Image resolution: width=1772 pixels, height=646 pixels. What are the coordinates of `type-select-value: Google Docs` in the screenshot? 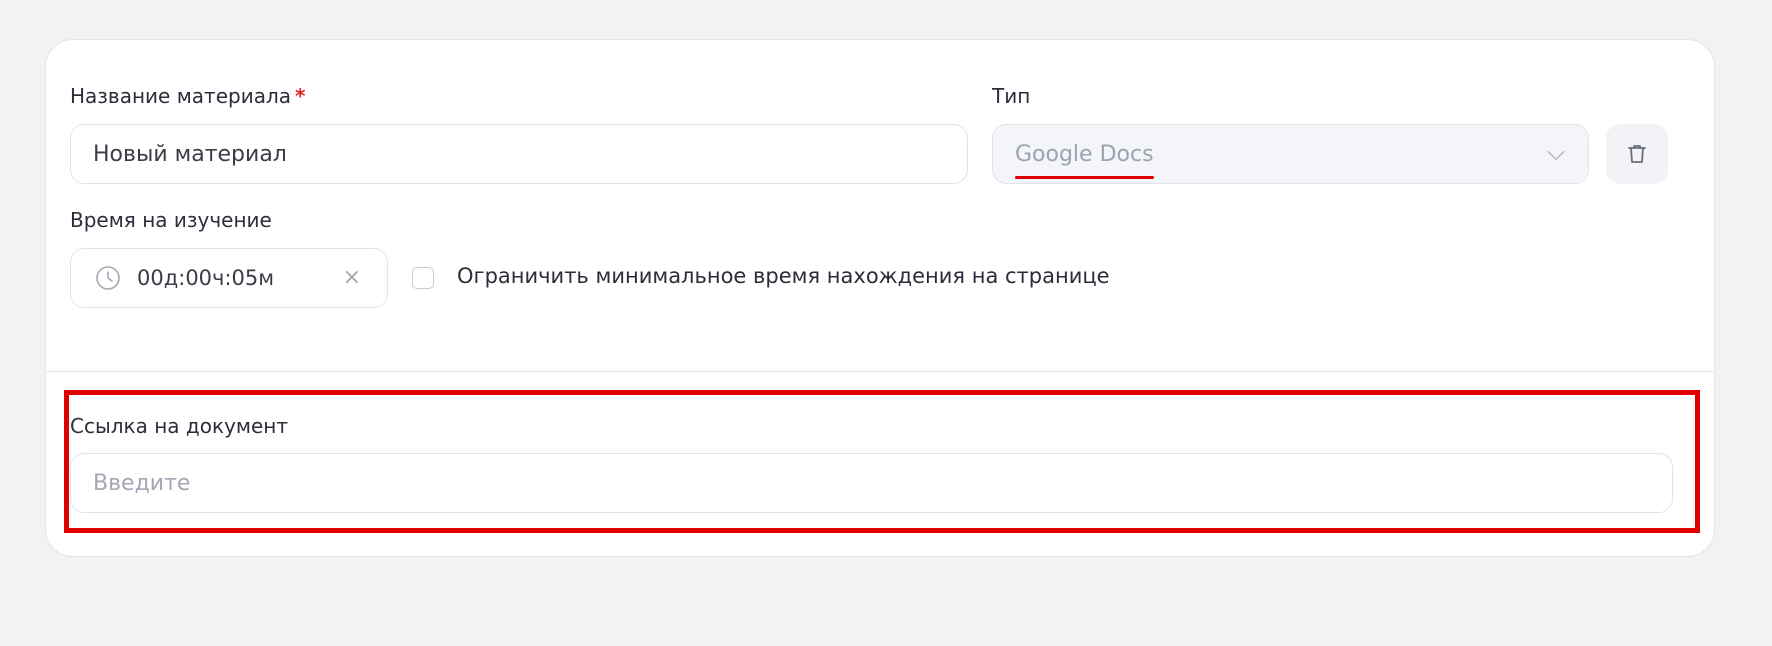 It's located at (1084, 160).